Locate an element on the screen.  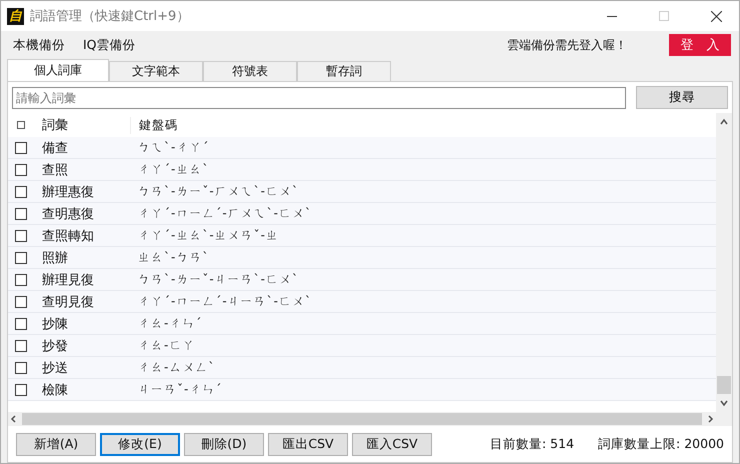
close-icon is located at coordinates (716, 16).